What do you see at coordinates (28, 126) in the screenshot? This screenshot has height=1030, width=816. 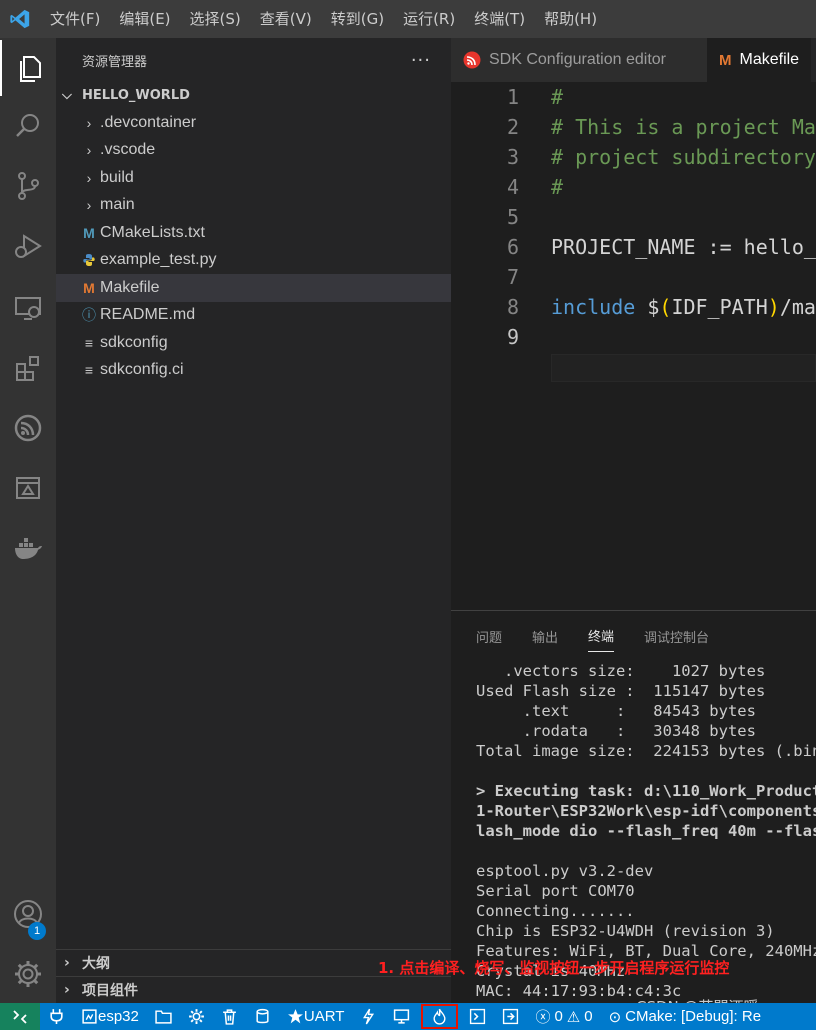 I see `search-icon` at bounding box center [28, 126].